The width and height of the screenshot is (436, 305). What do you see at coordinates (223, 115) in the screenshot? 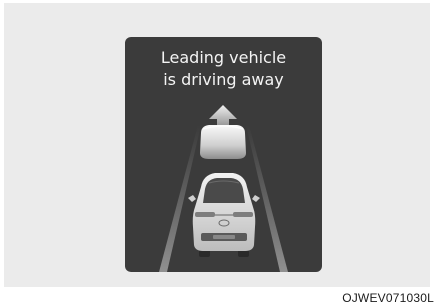
I see `forward-arrow-icon` at bounding box center [223, 115].